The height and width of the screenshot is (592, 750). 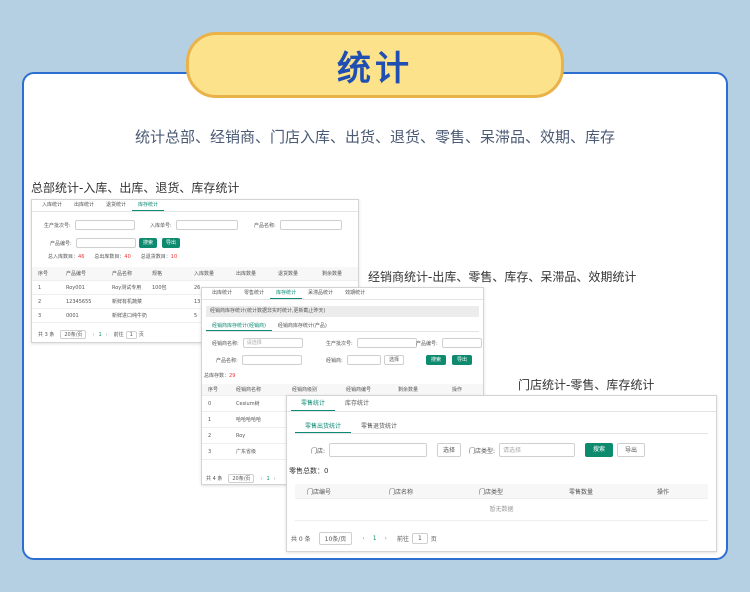 What do you see at coordinates (401, 492) in the screenshot?
I see `col-store-name: 门店名称` at bounding box center [401, 492].